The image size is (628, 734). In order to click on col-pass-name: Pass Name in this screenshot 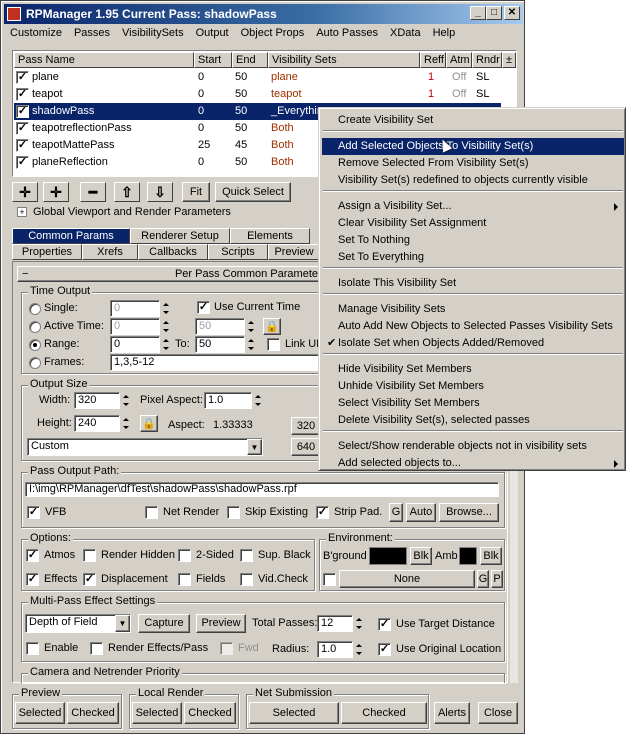, I will do `click(104, 60)`.